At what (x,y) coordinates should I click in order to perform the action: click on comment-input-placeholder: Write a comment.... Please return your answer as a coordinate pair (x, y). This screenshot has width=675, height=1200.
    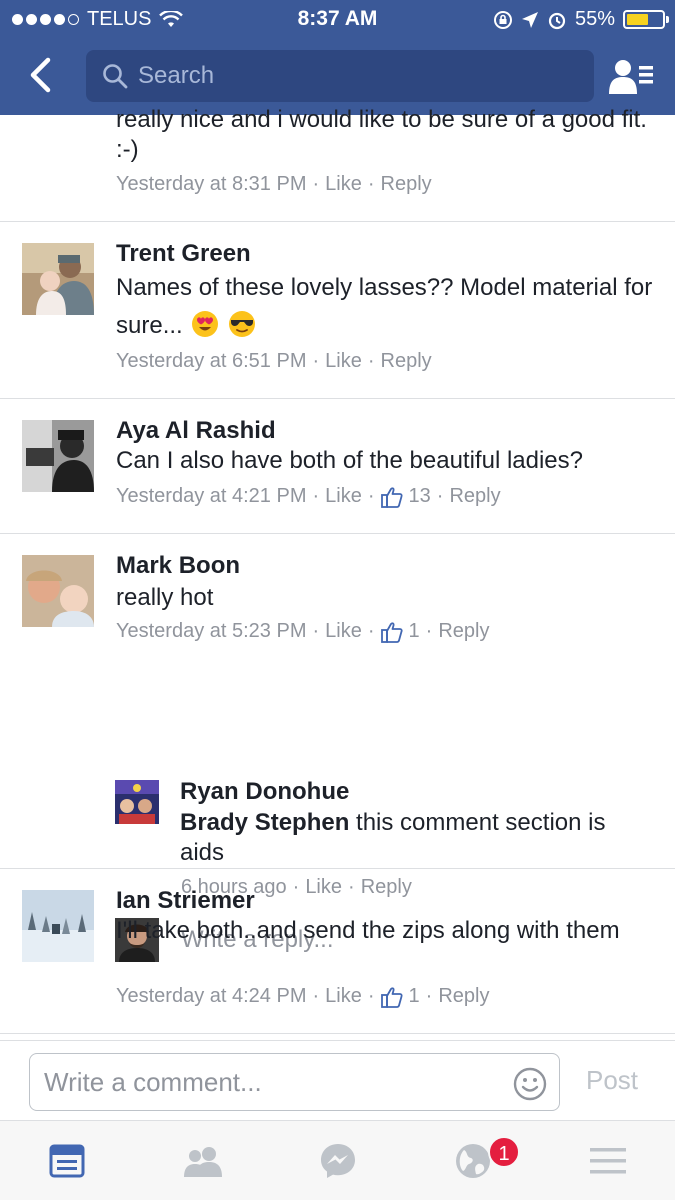
    Looking at the image, I should click on (153, 1081).